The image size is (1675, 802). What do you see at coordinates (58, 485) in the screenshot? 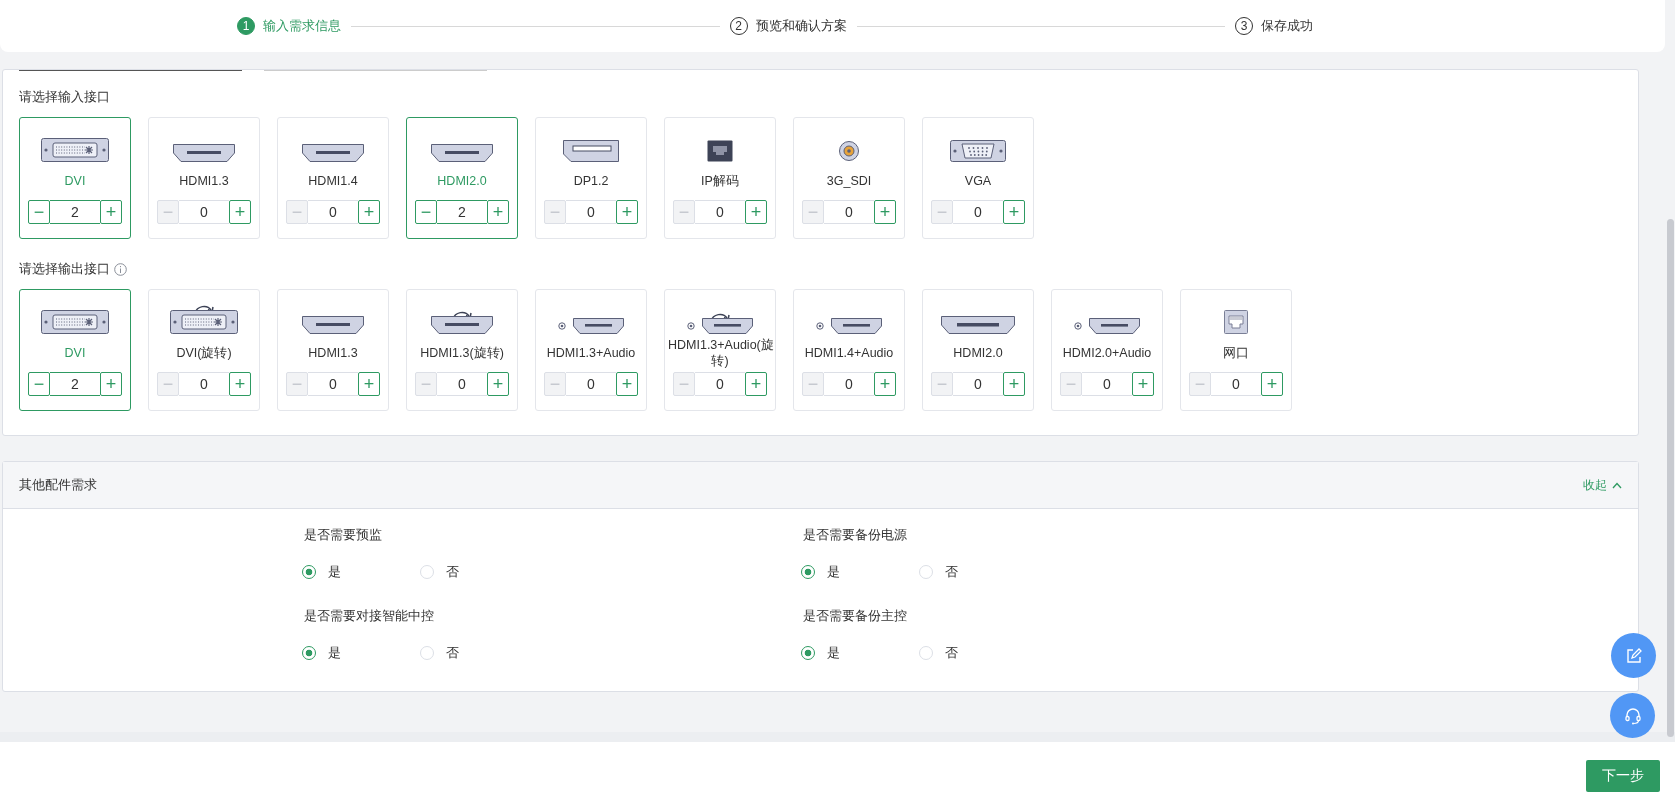
I see `panel-title: 其他配件需求` at bounding box center [58, 485].